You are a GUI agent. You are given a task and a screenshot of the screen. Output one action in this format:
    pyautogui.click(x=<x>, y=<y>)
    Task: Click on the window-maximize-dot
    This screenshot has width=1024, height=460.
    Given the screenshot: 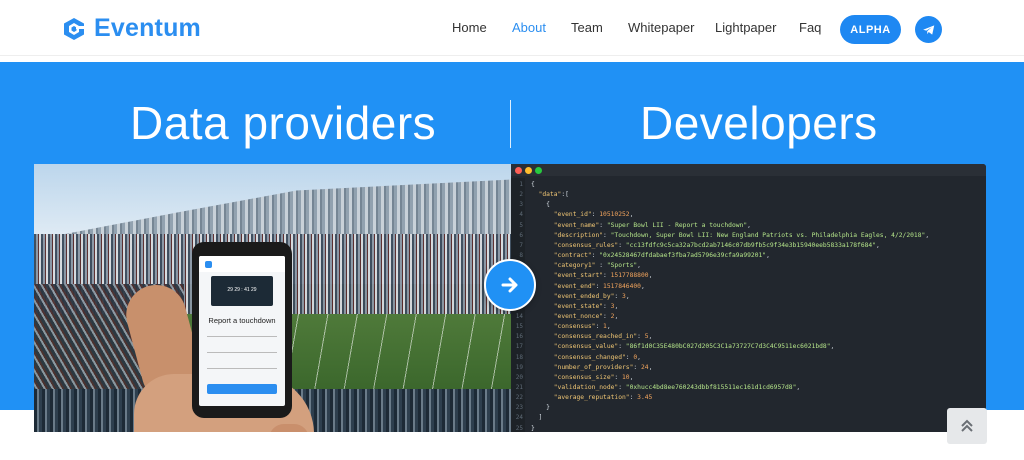 What is the action you would take?
    pyautogui.click(x=538, y=170)
    